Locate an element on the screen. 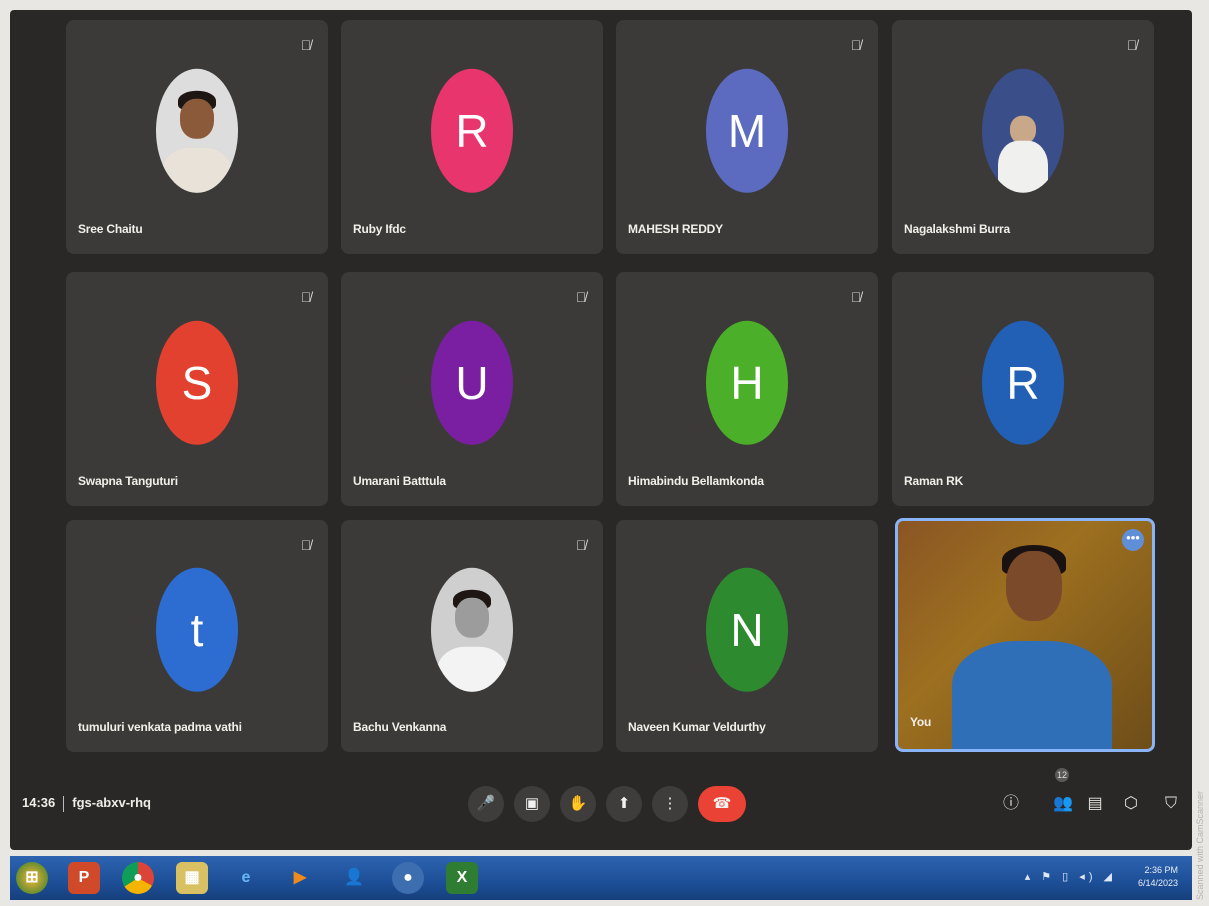  avatar: M is located at coordinates (747, 130).